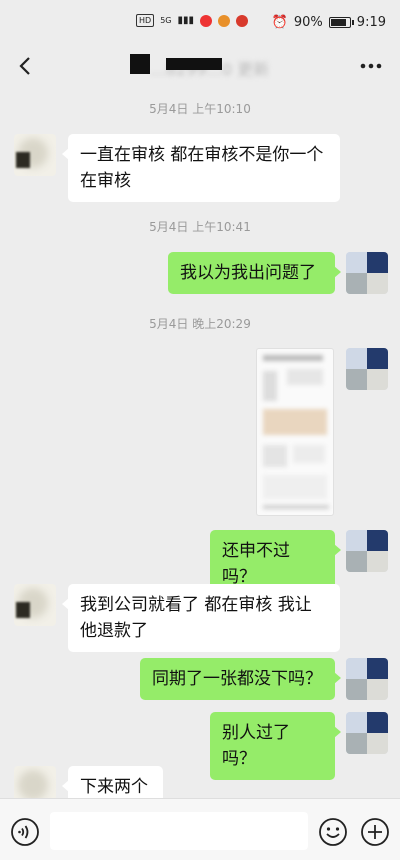 The image size is (400, 860). Describe the element at coordinates (333, 832) in the screenshot. I see `emoji-icon` at that location.